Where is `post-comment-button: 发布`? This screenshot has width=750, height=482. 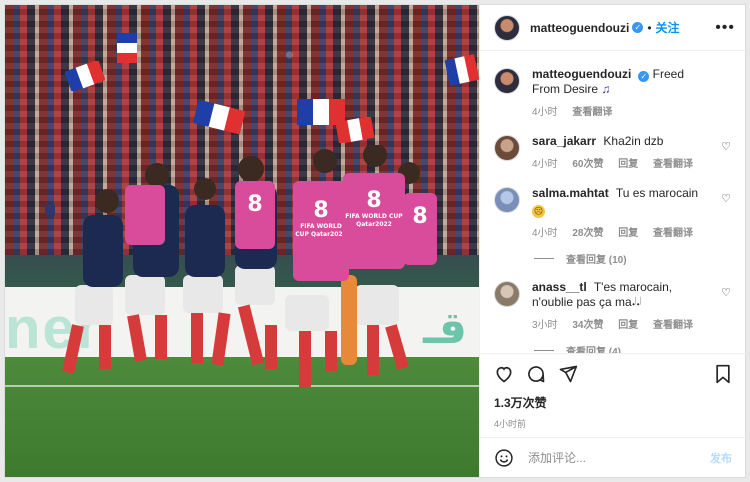 post-comment-button: 发布 is located at coordinates (721, 458).